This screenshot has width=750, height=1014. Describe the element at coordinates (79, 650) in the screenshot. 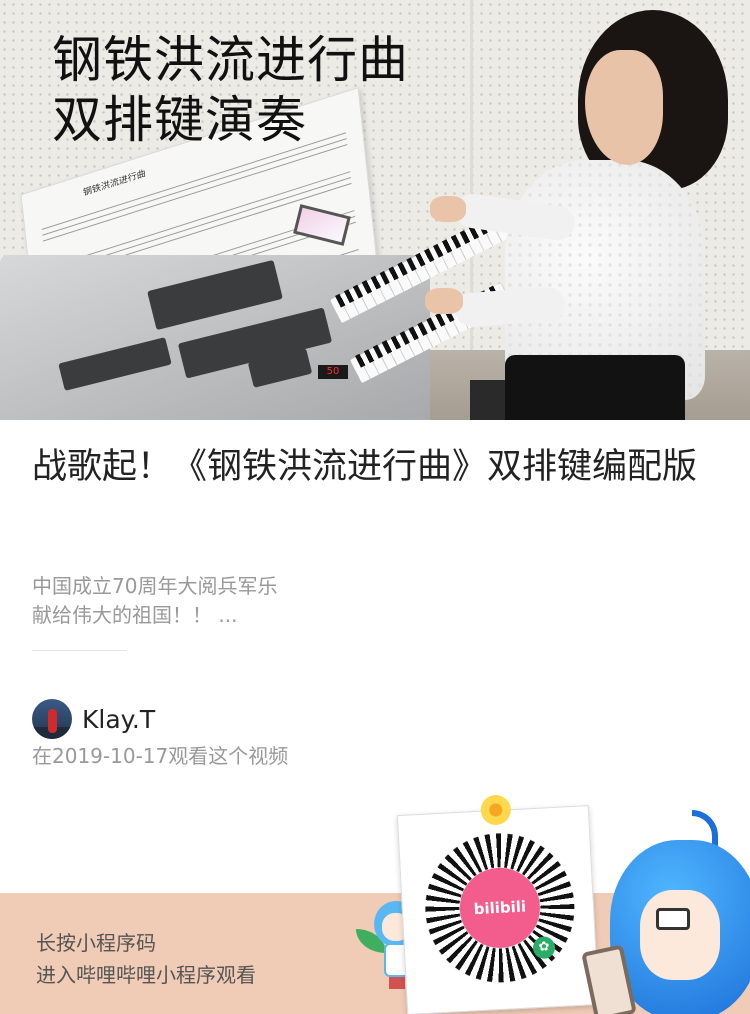

I see `section-divider` at that location.